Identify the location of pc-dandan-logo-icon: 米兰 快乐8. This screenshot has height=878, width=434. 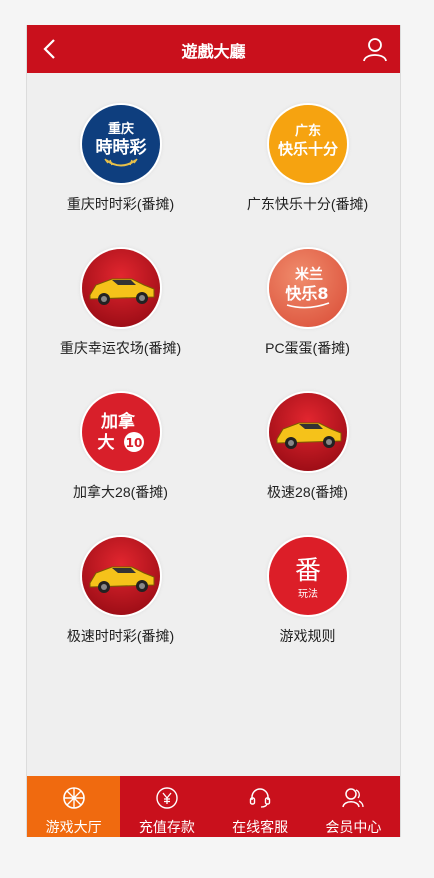
(307, 288).